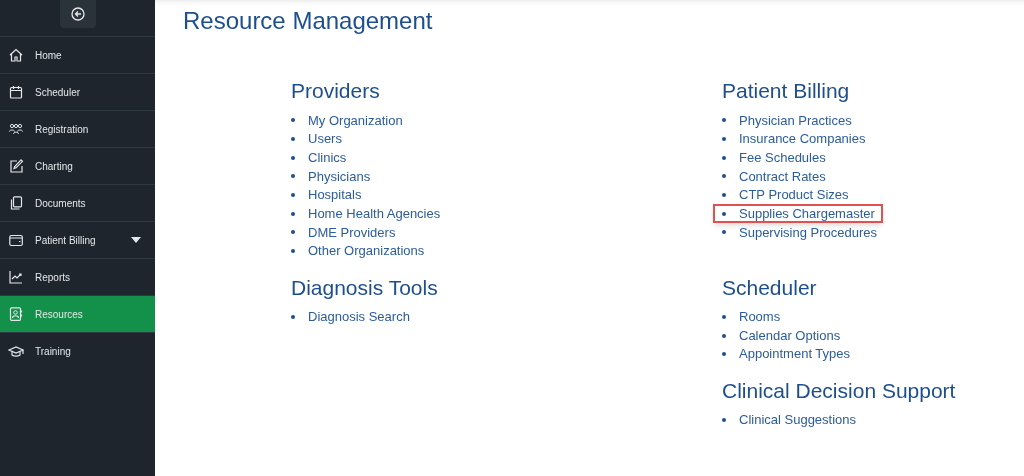 This screenshot has width=1024, height=476. I want to click on resource-link: CTP Product Sizes, so click(794, 195).